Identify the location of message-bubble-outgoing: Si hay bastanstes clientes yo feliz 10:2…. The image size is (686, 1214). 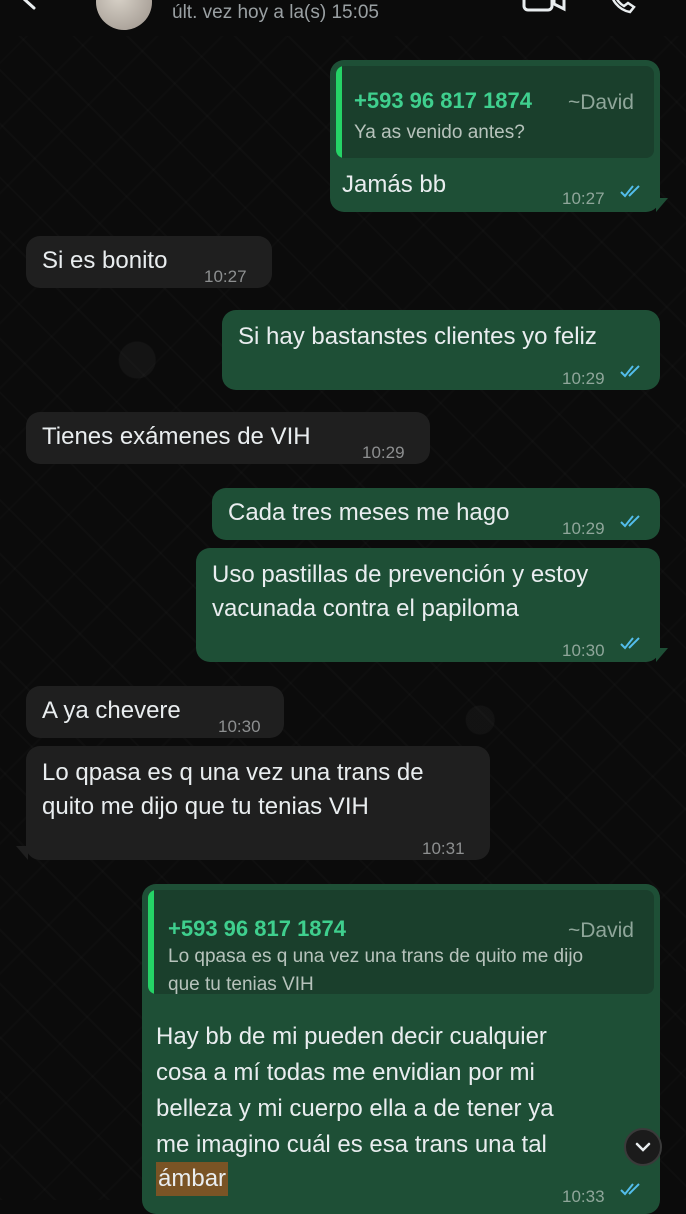
(441, 350).